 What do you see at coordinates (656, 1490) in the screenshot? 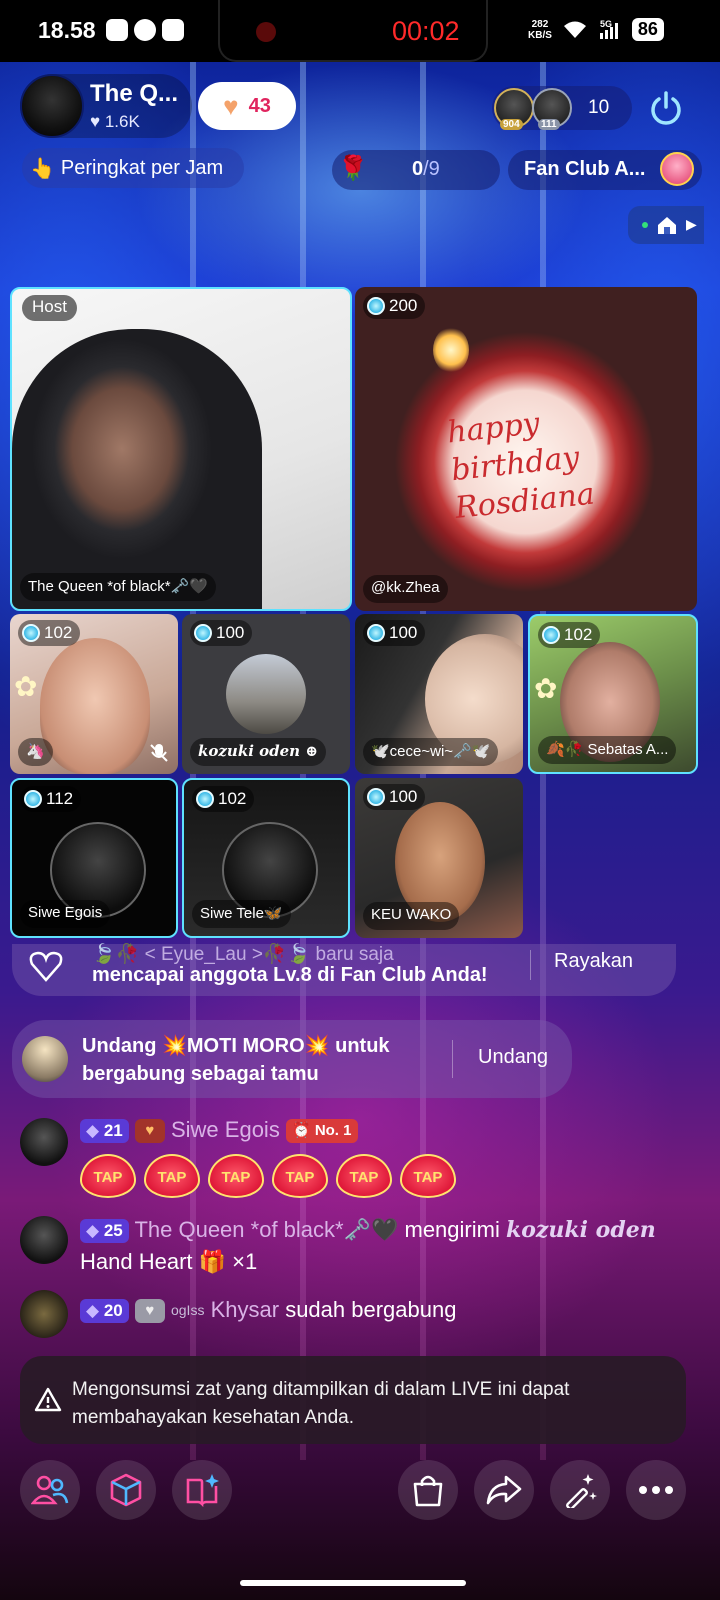
I see `more-button` at bounding box center [656, 1490].